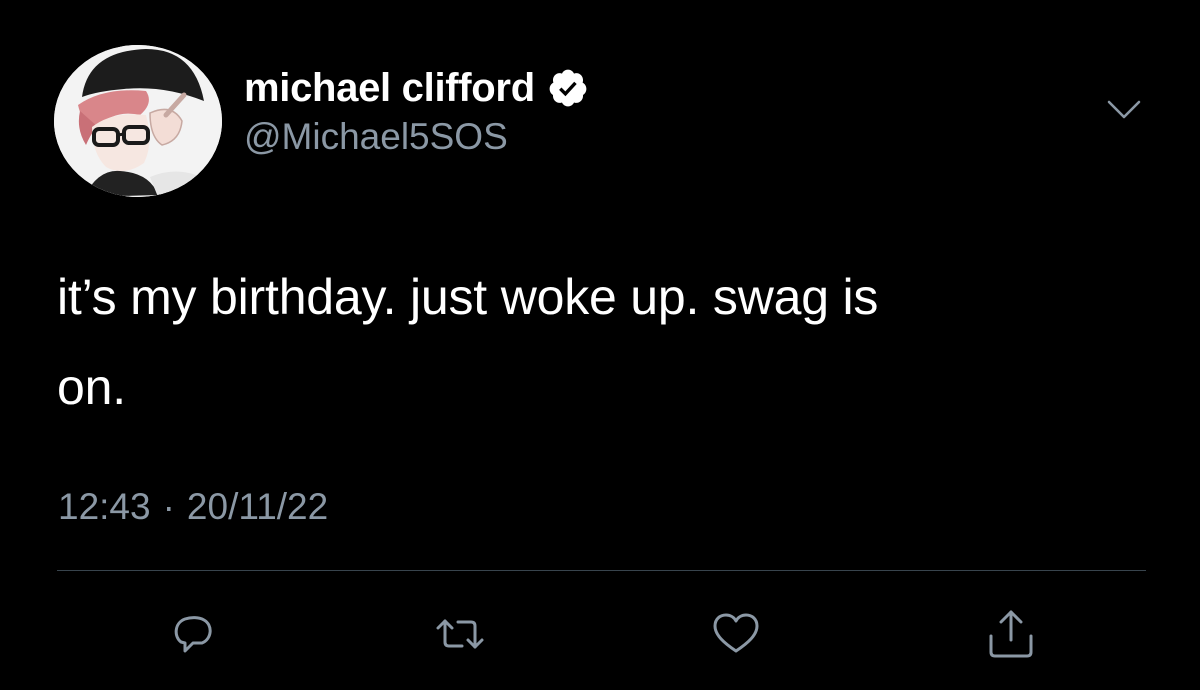 This screenshot has height=690, width=1200. I want to click on tweet-text-line: on., so click(91, 387).